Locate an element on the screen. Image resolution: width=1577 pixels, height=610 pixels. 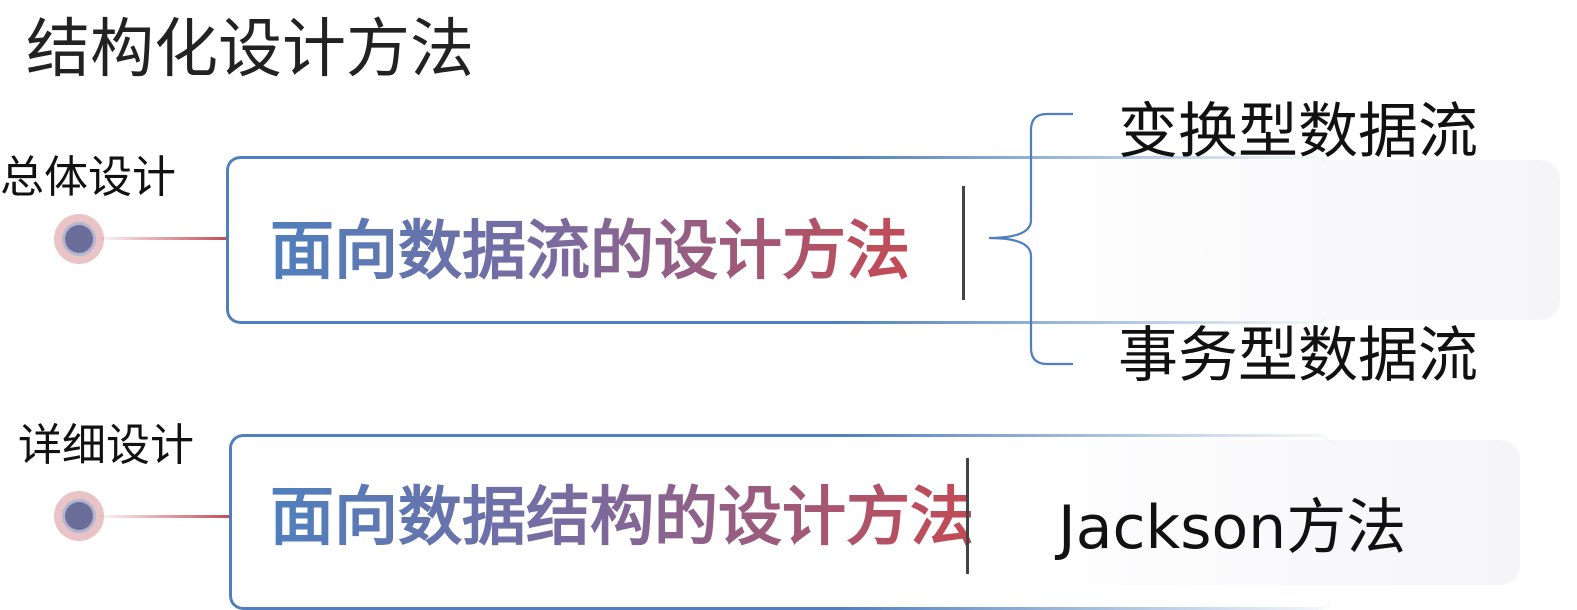
section-2-label: 详细设计 is located at coordinates (106, 445).